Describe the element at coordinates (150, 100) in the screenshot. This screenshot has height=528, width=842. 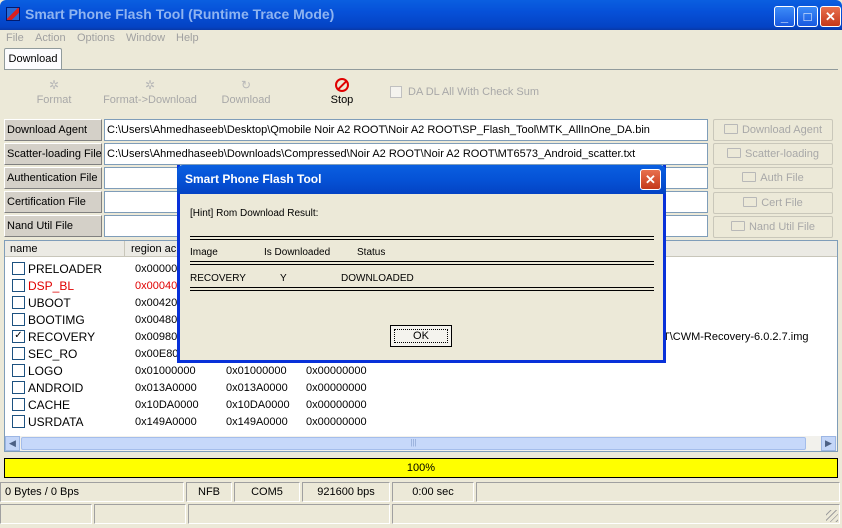
I see `format-download-label: Format->Download` at that location.